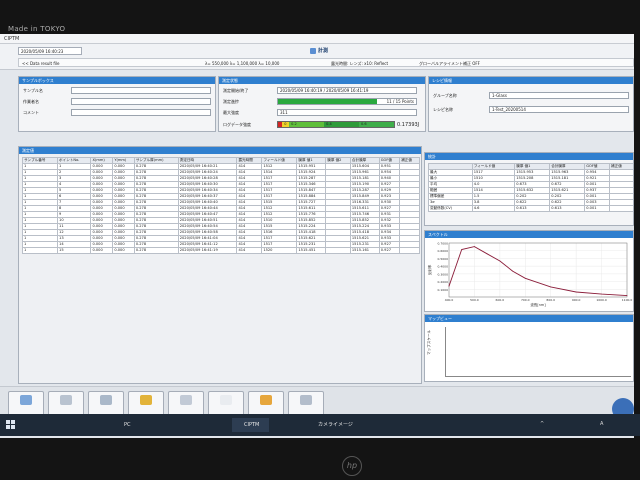 The height and width of the screenshot is (480, 640). I want to click on sample-panel: サンプルボックス サンプル名 作業者名 コメント, so click(117, 104).